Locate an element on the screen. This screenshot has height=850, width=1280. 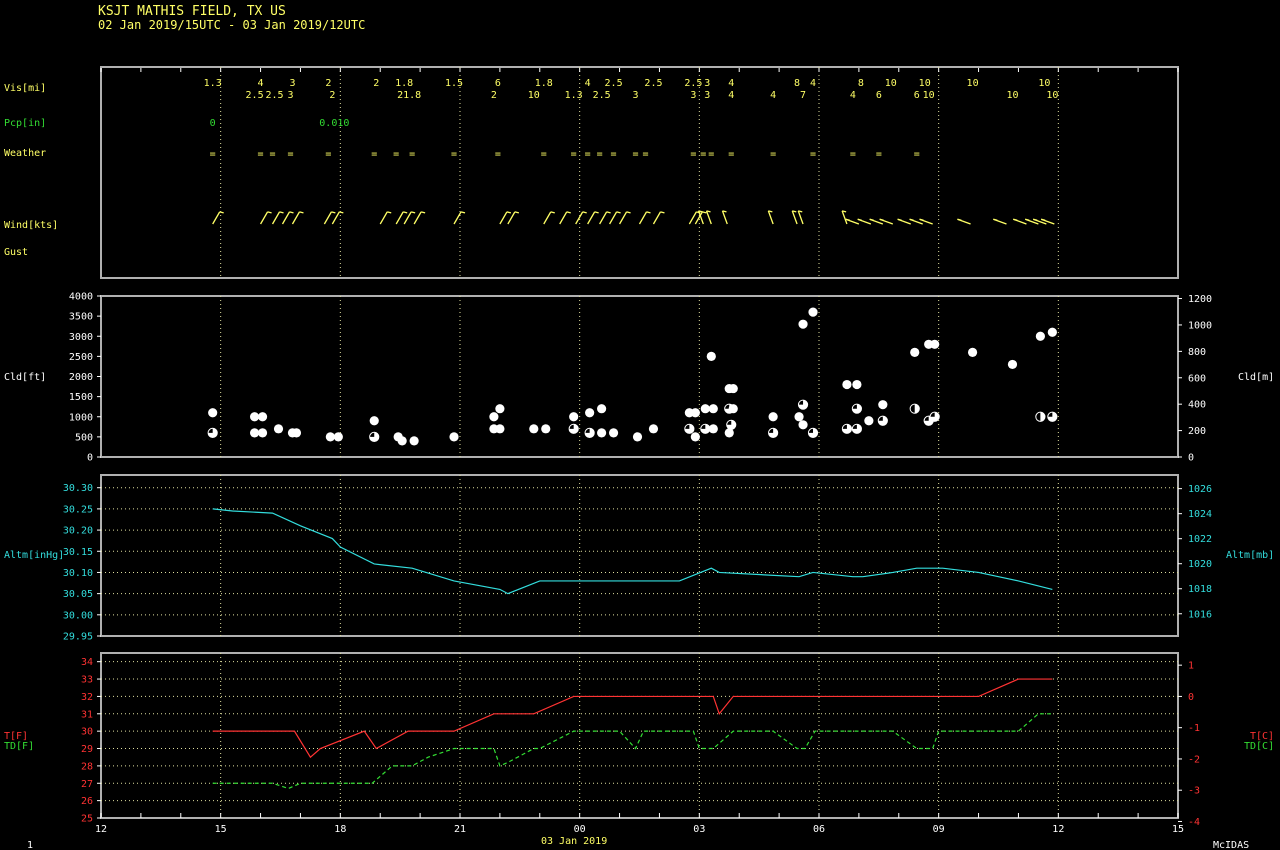
vis-value: 1.3 is located at coordinates (213, 83).